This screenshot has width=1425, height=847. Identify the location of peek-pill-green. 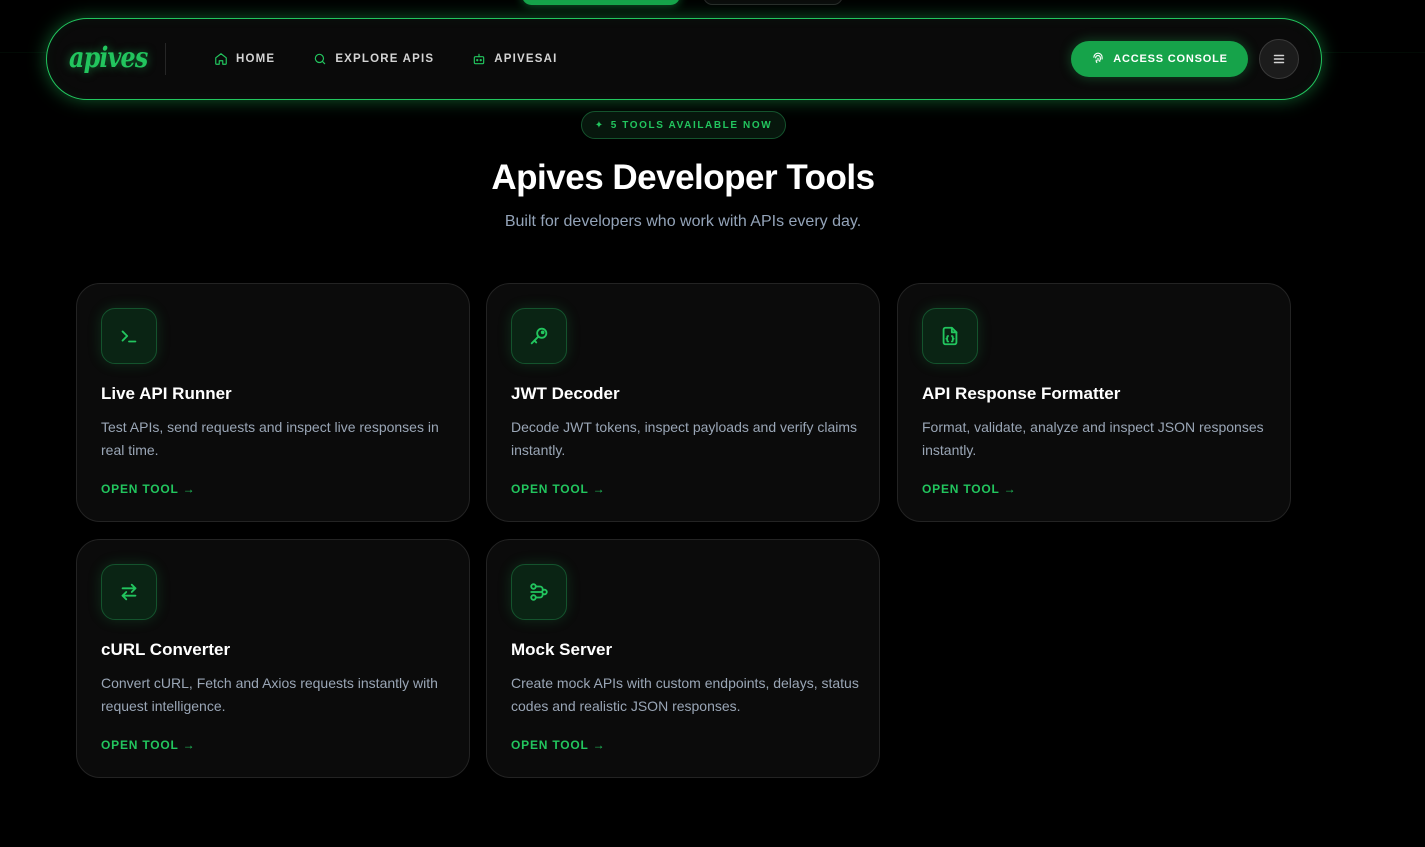
(601, 2).